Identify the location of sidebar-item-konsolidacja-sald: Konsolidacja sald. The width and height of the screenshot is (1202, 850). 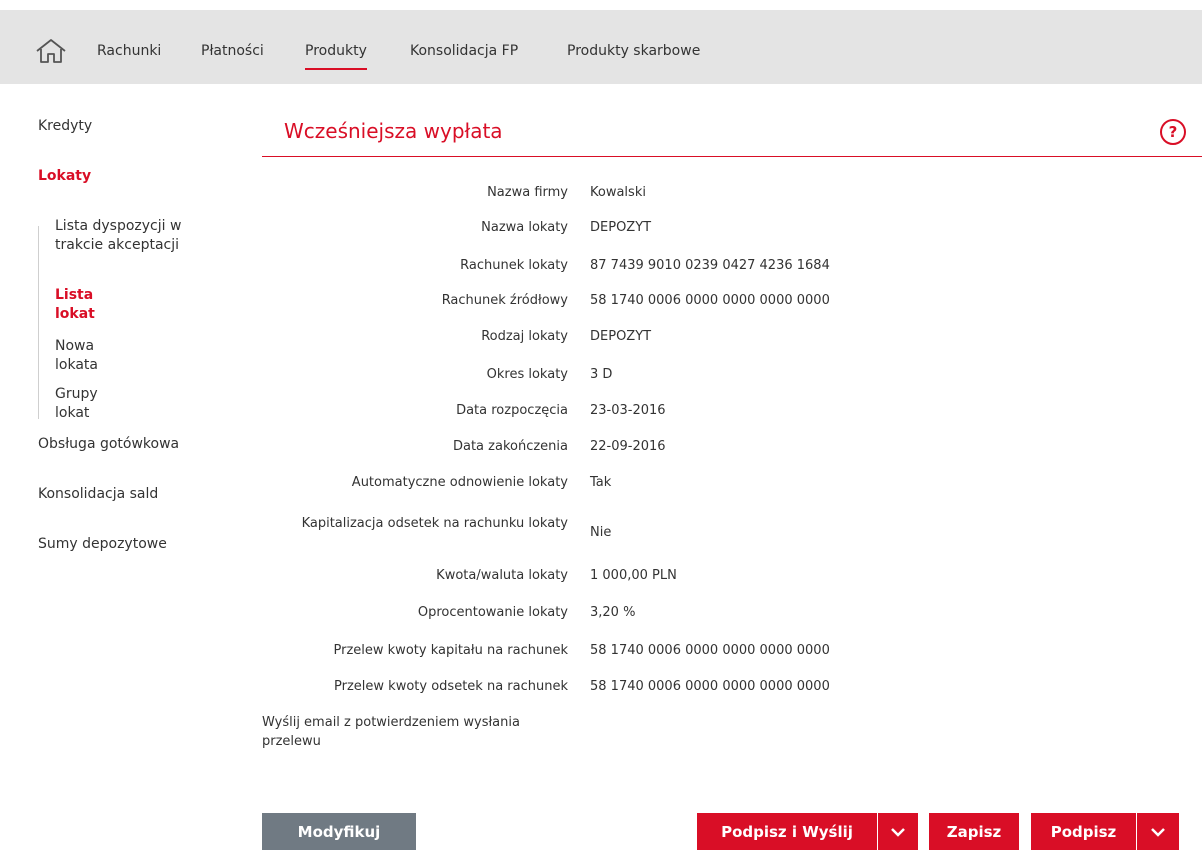
(98, 494).